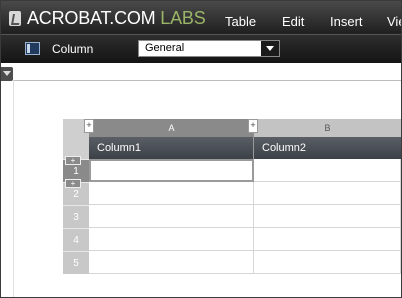 This screenshot has height=298, width=402. I want to click on format-dropdown: General, so click(209, 48).